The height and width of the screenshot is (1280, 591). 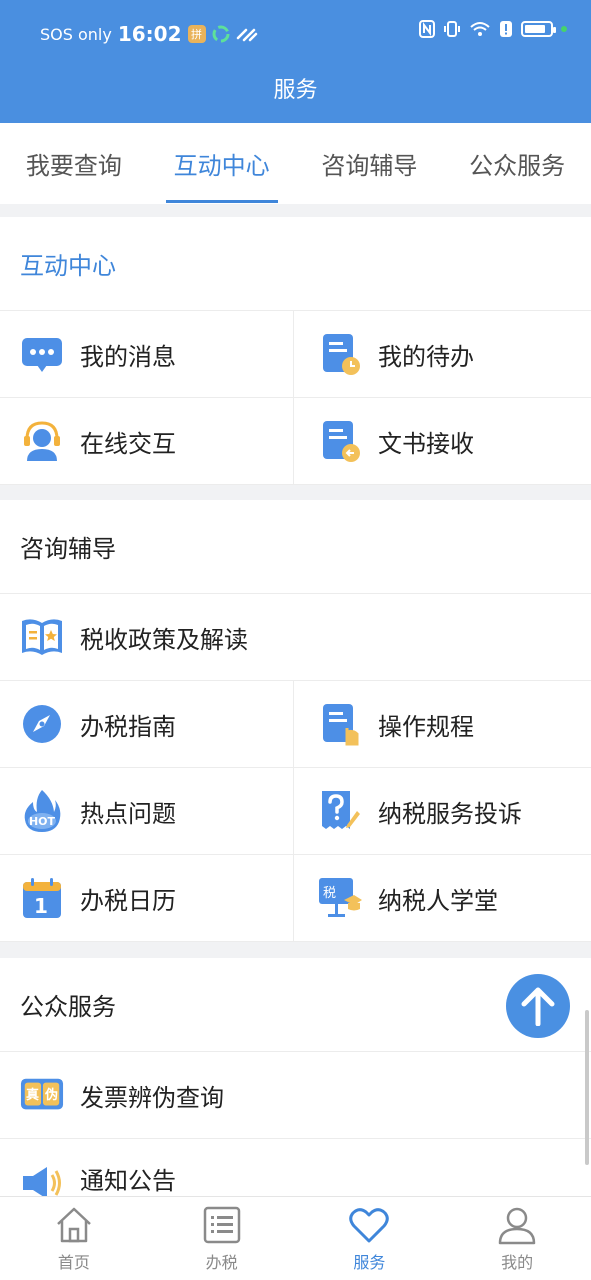 I want to click on link-icon, so click(x=246, y=35).